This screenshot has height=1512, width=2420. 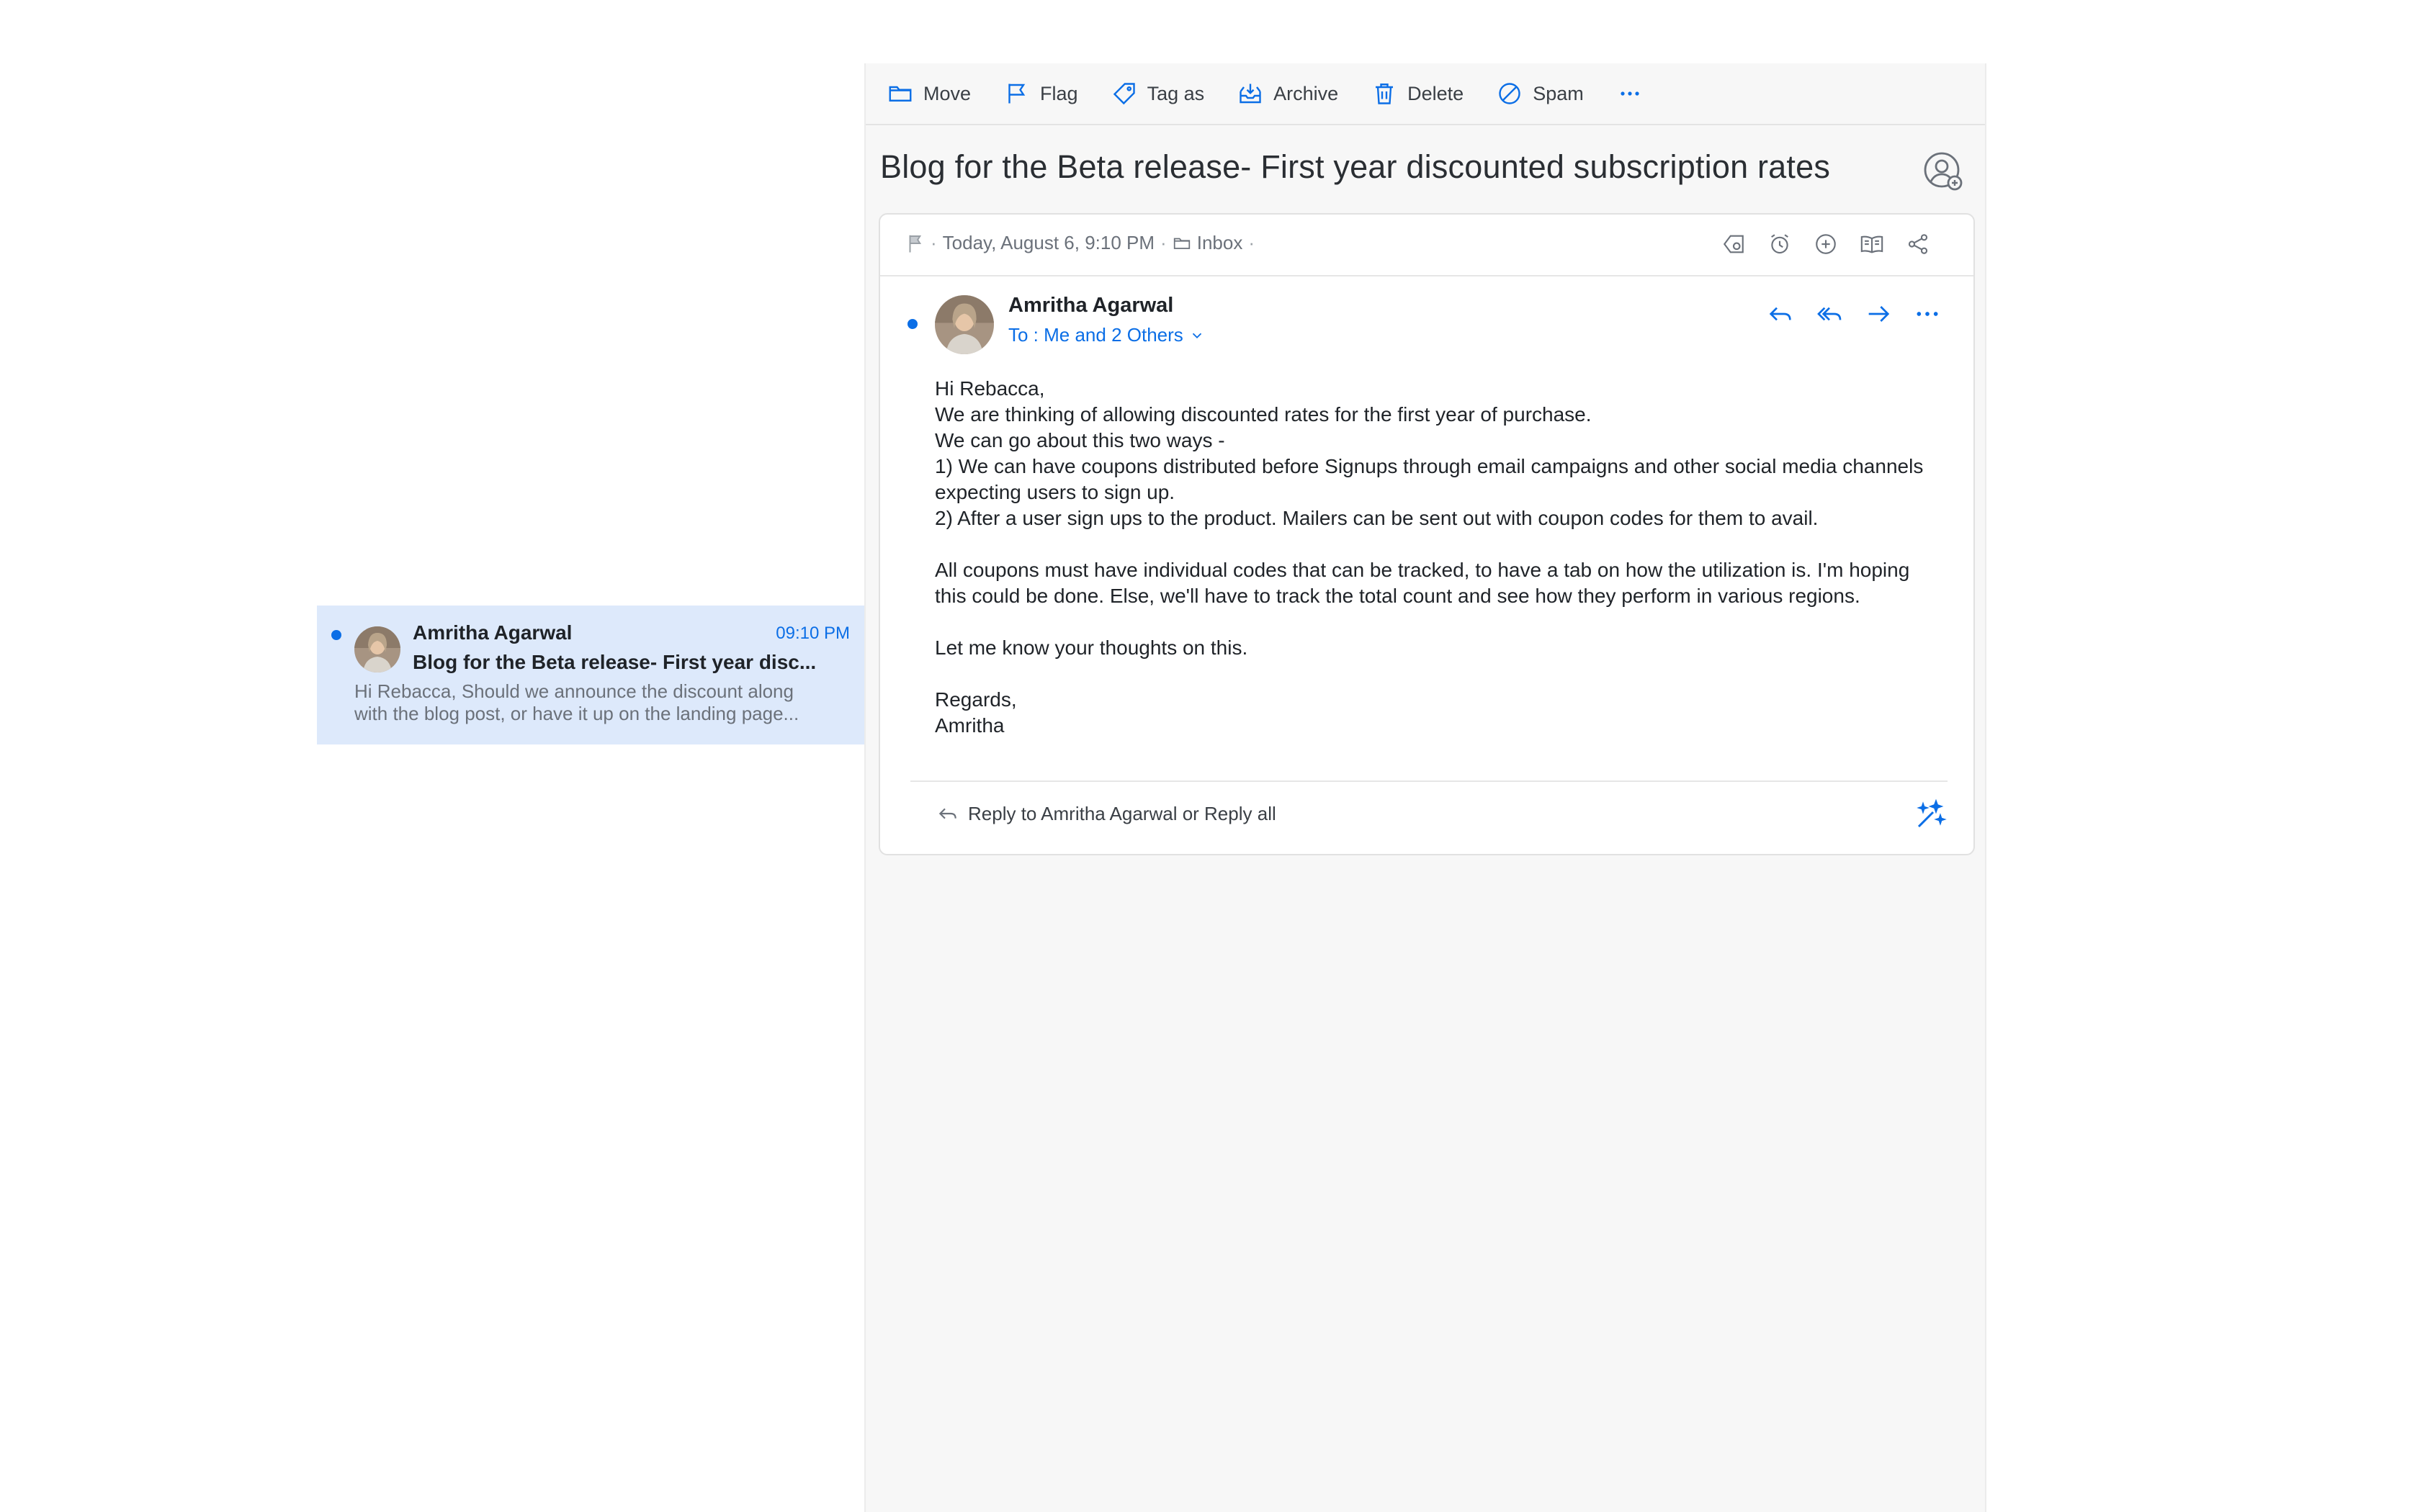 What do you see at coordinates (915, 243) in the screenshot?
I see `flag-small-icon` at bounding box center [915, 243].